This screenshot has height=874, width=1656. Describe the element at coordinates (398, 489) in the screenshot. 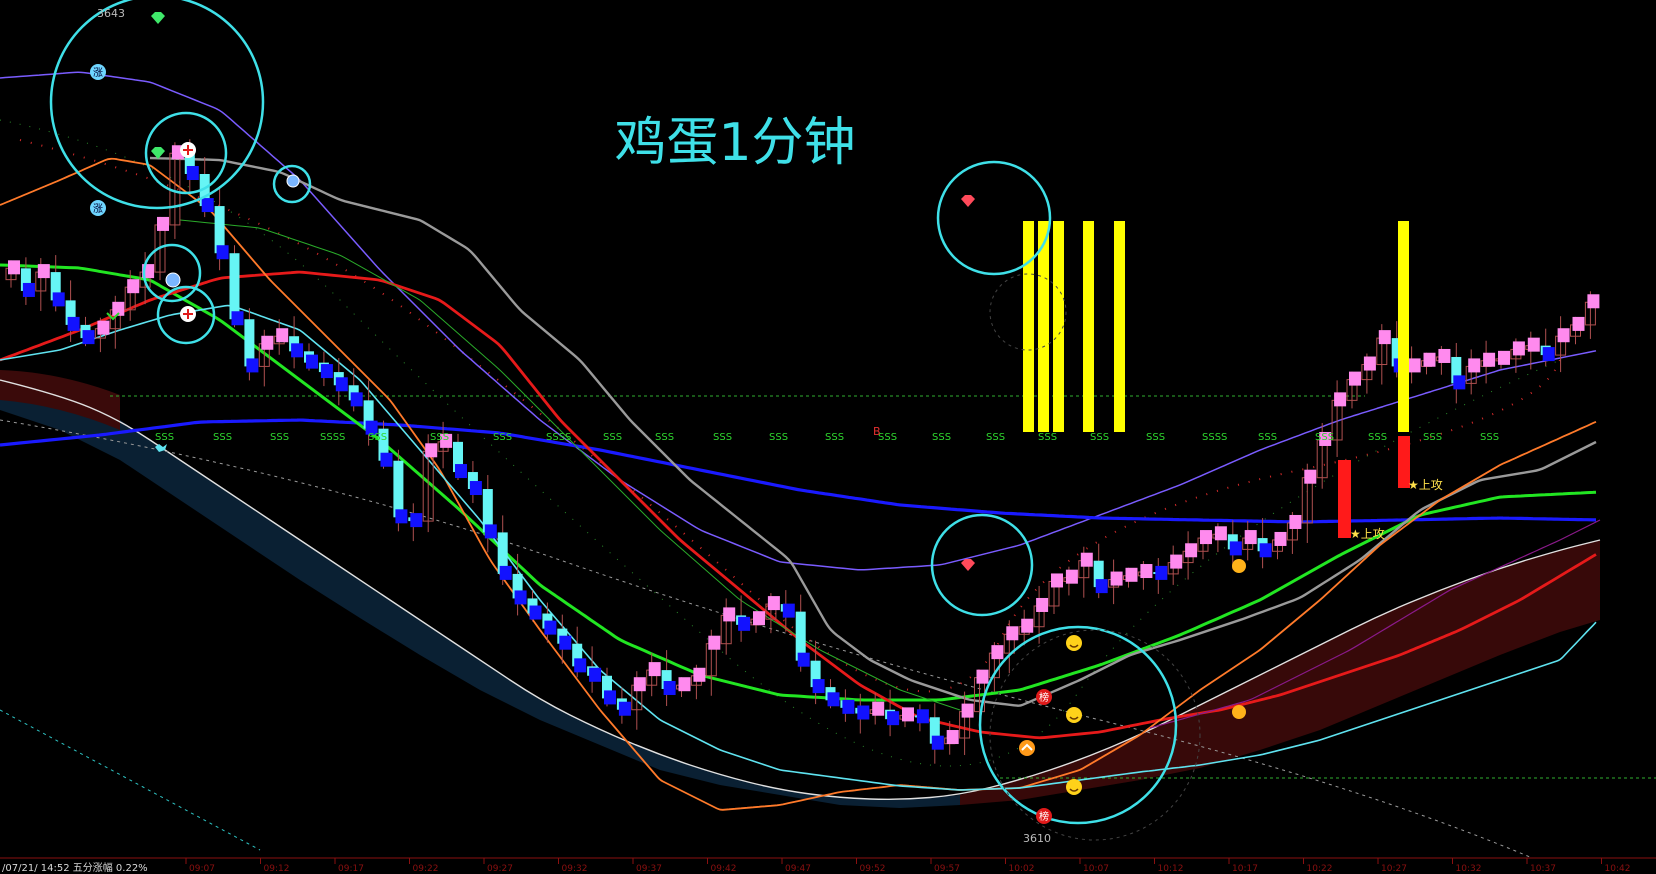

I see `candle-body-down` at that location.